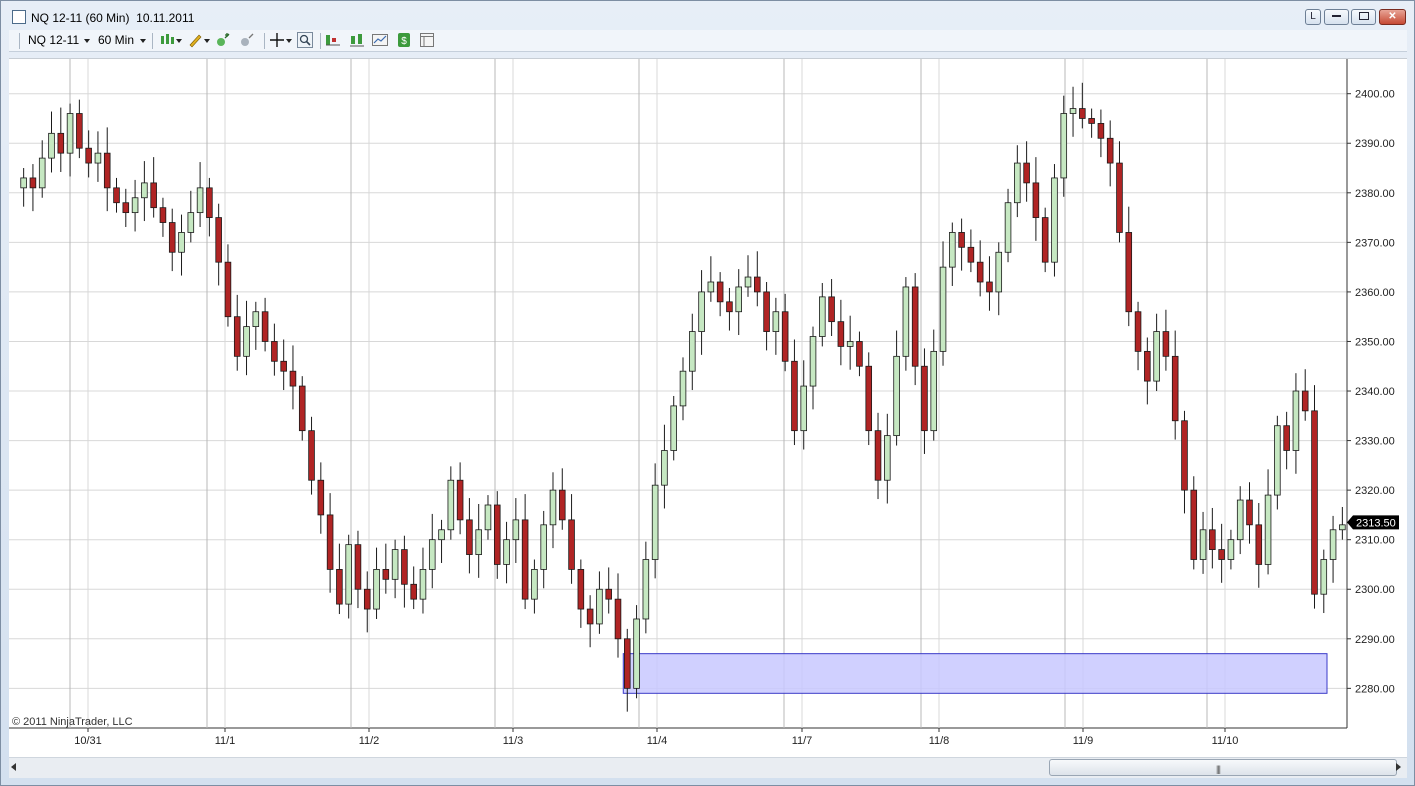 The height and width of the screenshot is (786, 1415). I want to click on time-tick-label: 11/9, so click(1083, 741).